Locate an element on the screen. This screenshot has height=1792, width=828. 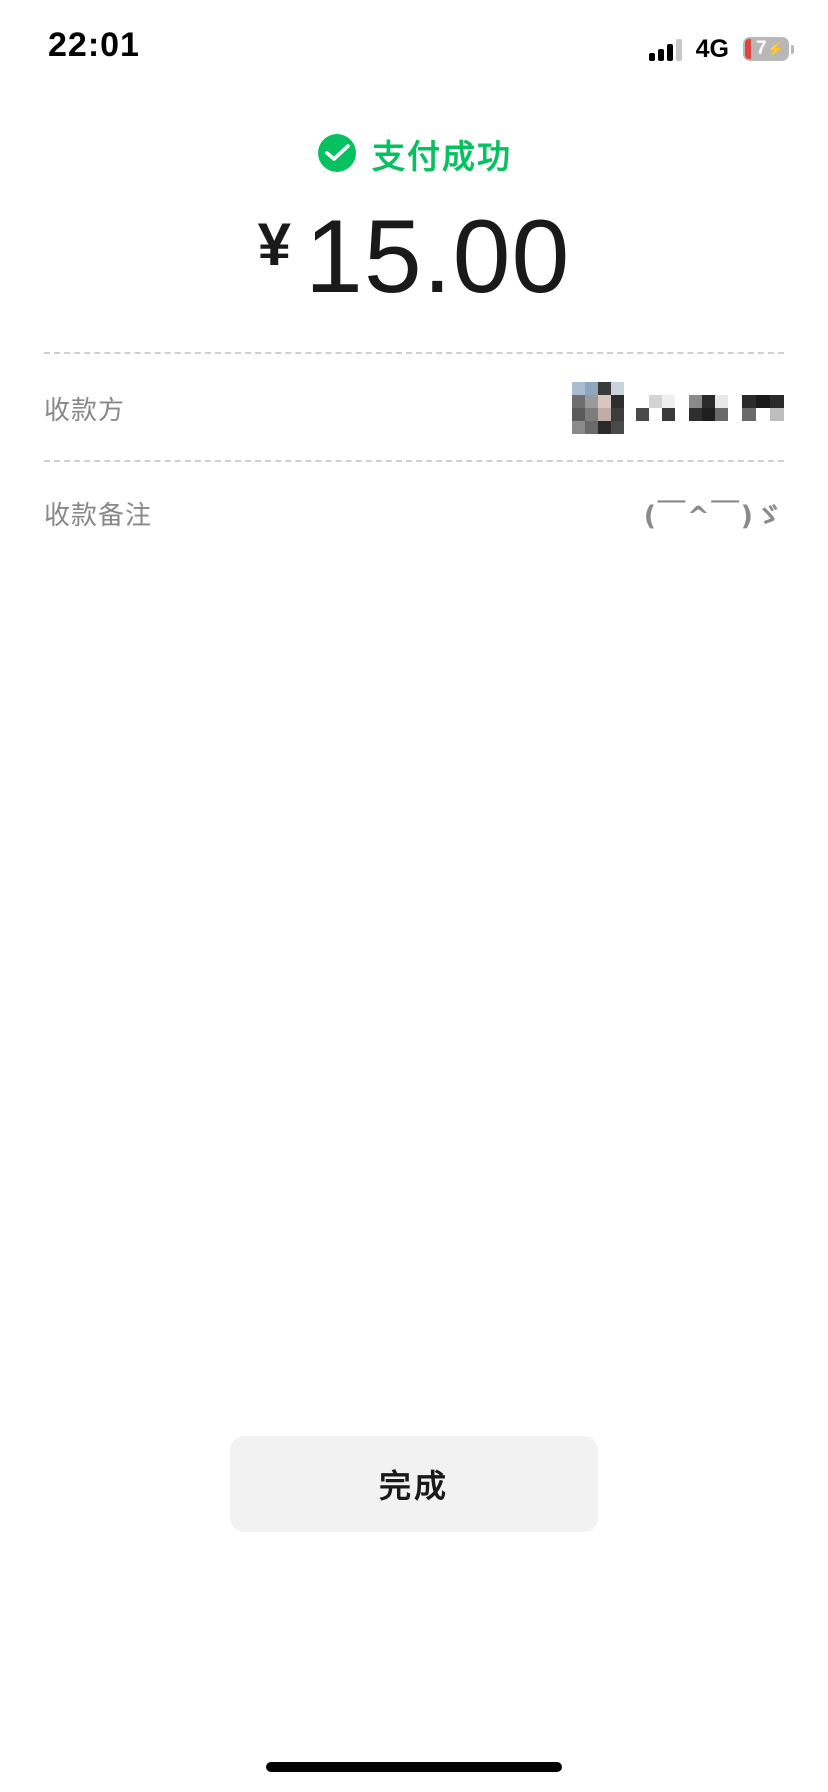
success-text: 支付成功 is located at coordinates (442, 156).